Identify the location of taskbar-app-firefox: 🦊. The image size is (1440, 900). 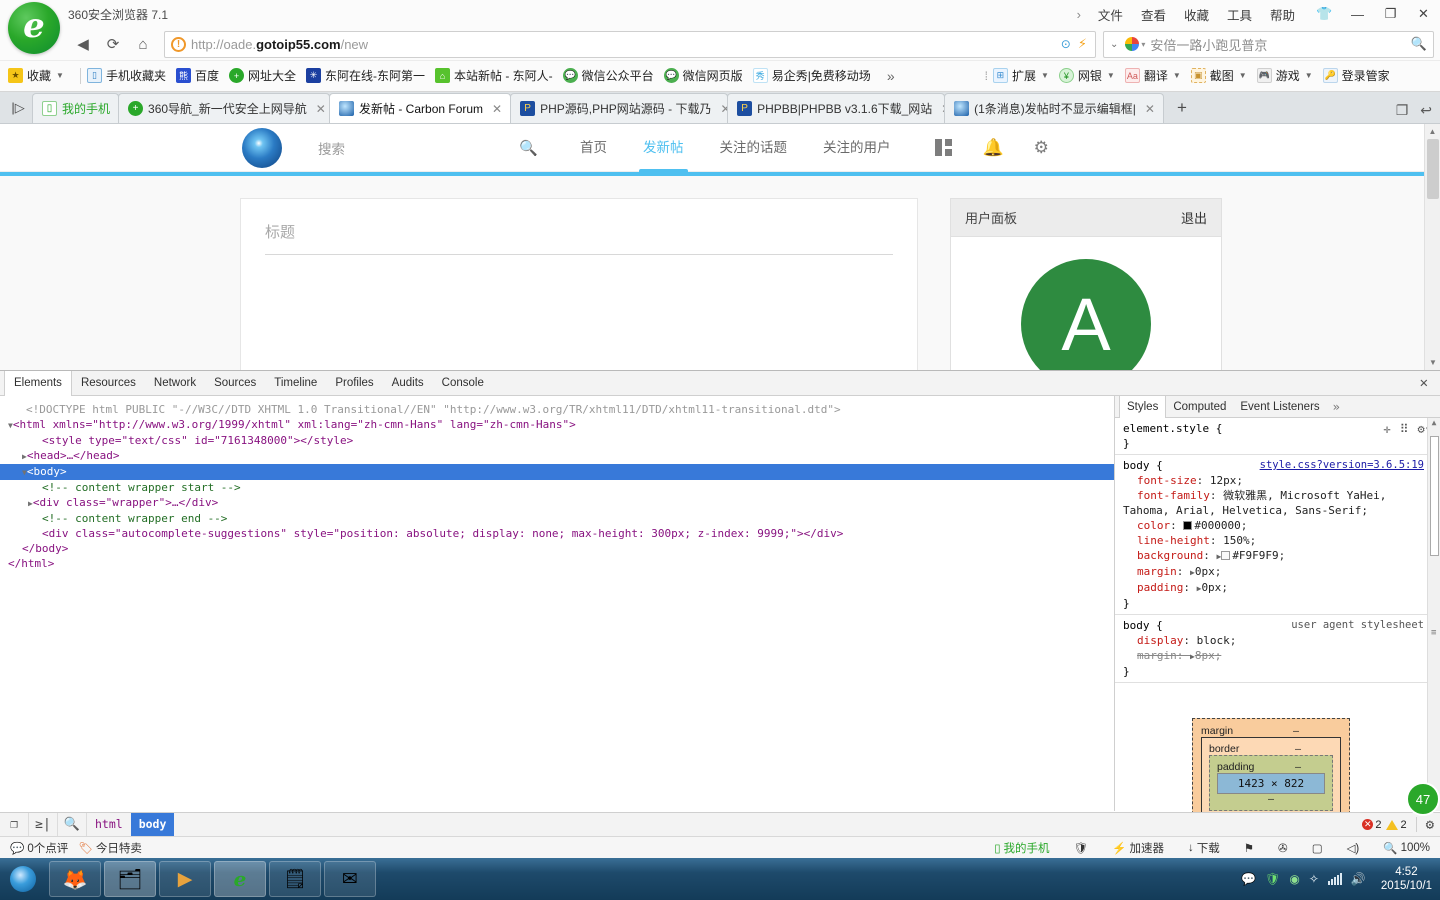
(75, 879).